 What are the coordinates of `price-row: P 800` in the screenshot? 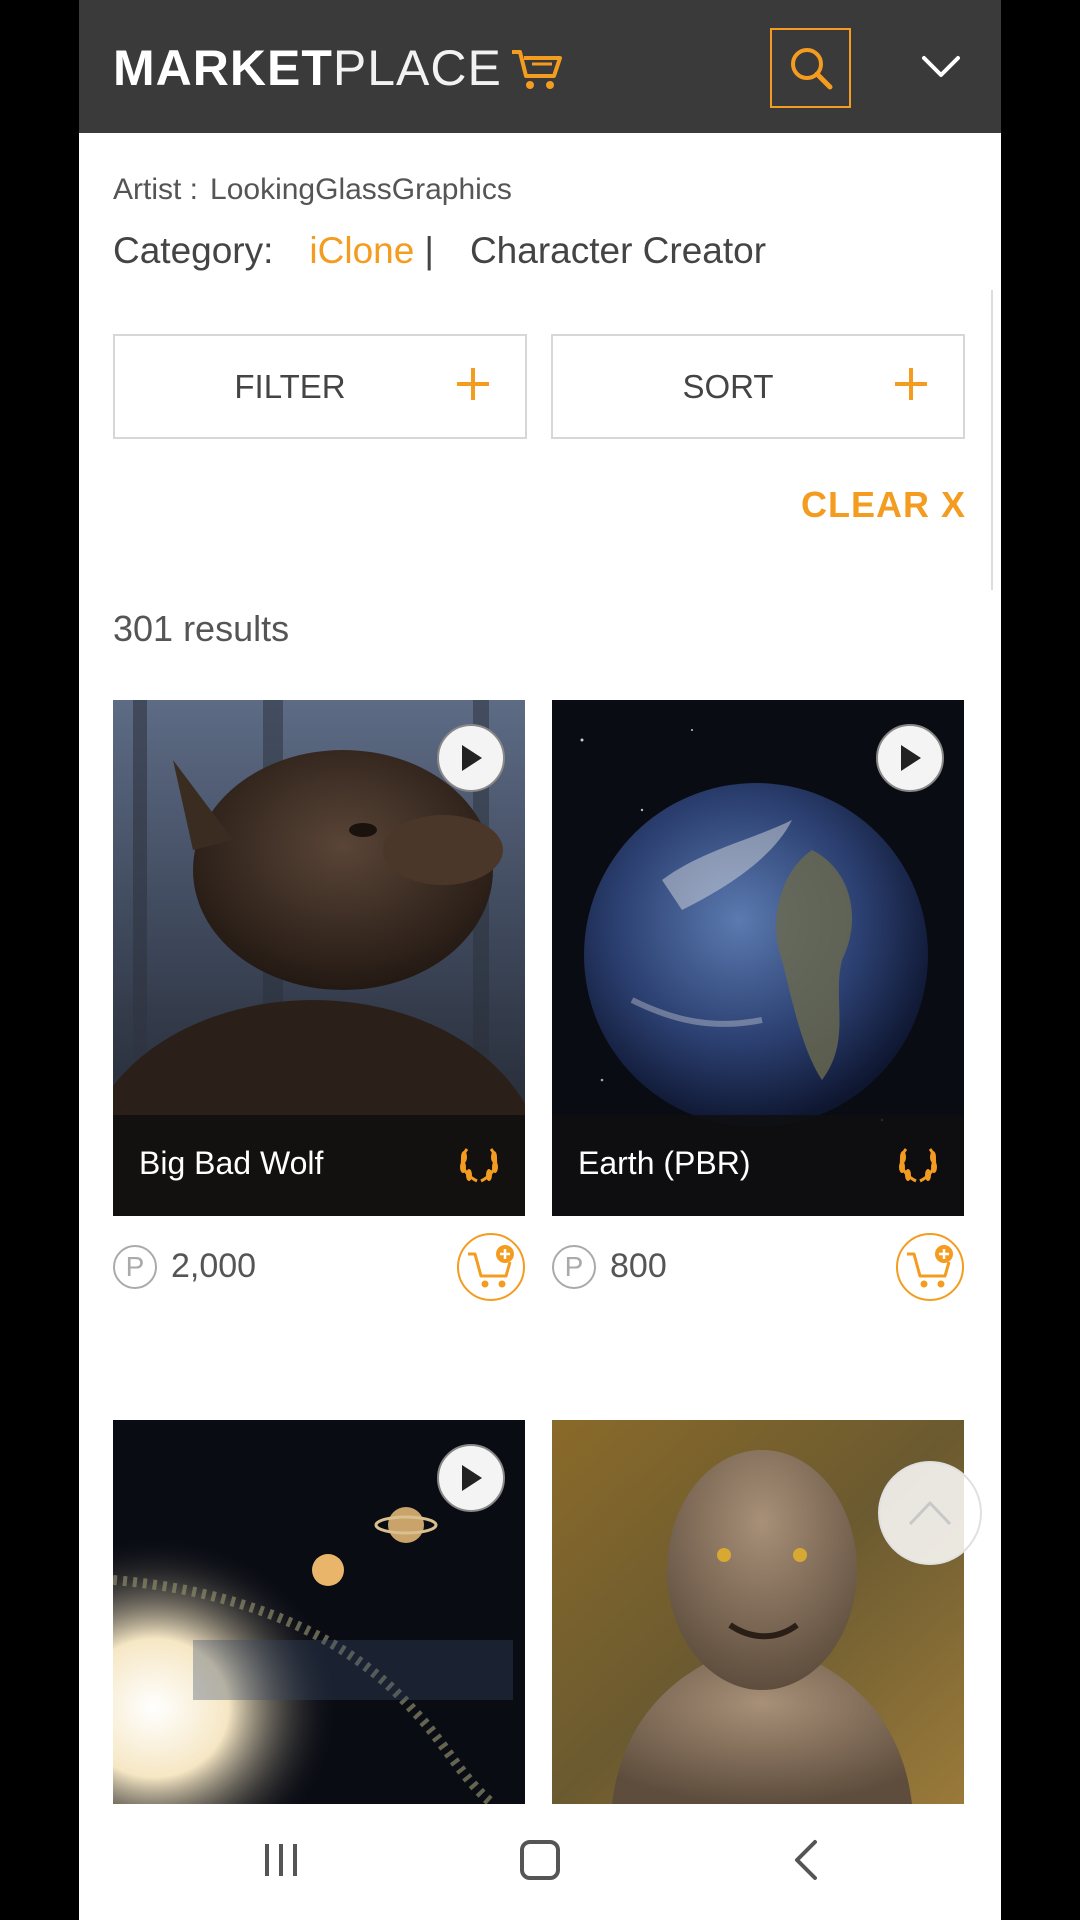 It's located at (758, 1268).